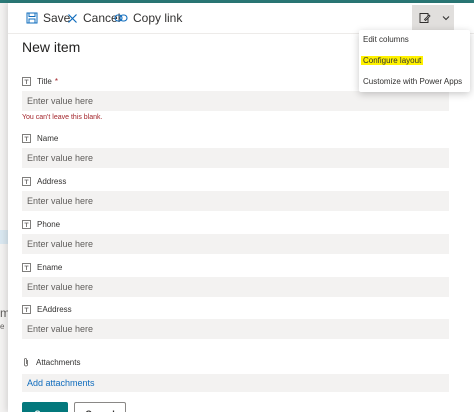 This screenshot has width=474, height=412. What do you see at coordinates (235, 287) in the screenshot?
I see `ename-input` at bounding box center [235, 287].